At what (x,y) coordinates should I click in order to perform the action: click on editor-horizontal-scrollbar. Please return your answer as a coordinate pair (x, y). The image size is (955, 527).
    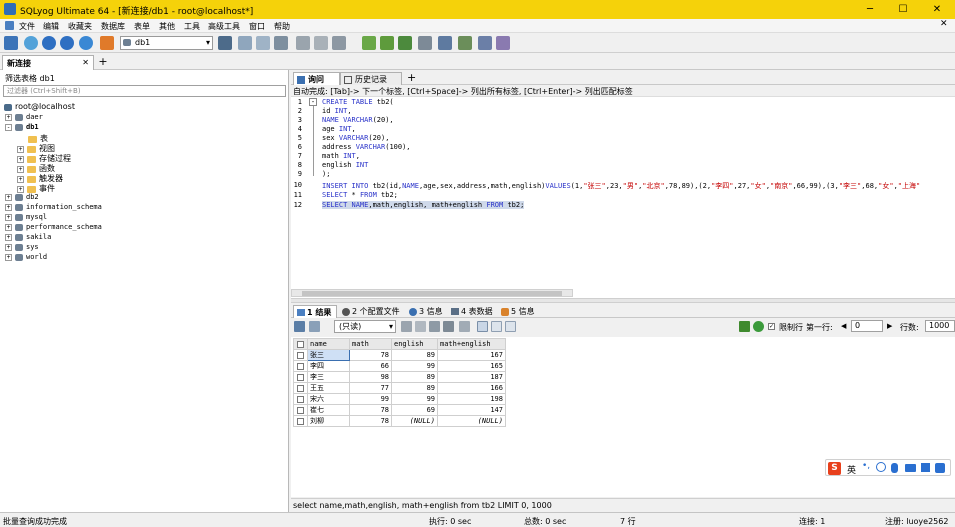
    Looking at the image, I should click on (432, 293).